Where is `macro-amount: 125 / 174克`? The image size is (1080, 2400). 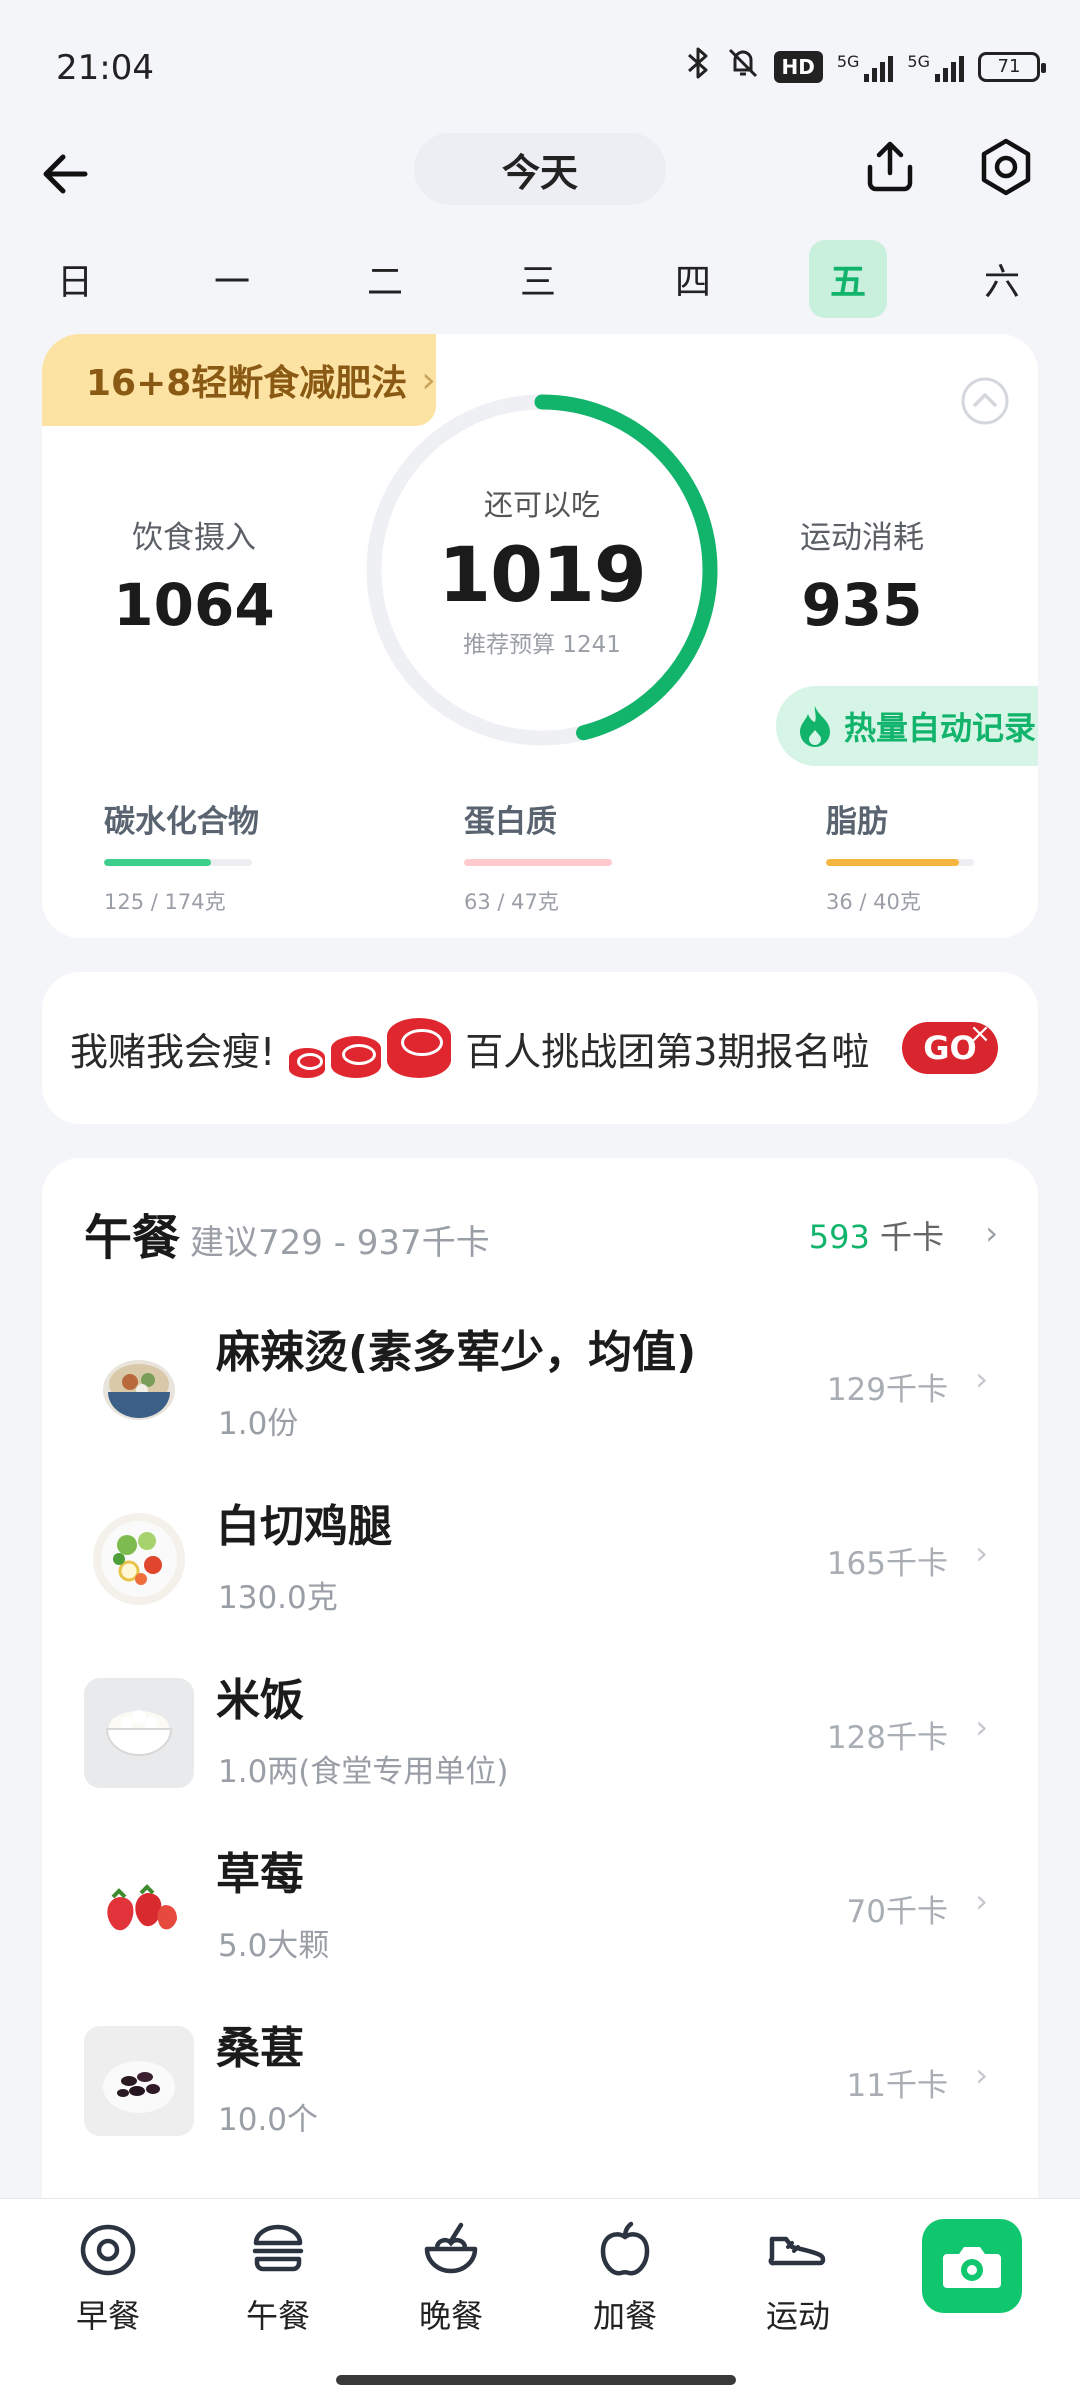 macro-amount: 125 / 174克 is located at coordinates (165, 902).